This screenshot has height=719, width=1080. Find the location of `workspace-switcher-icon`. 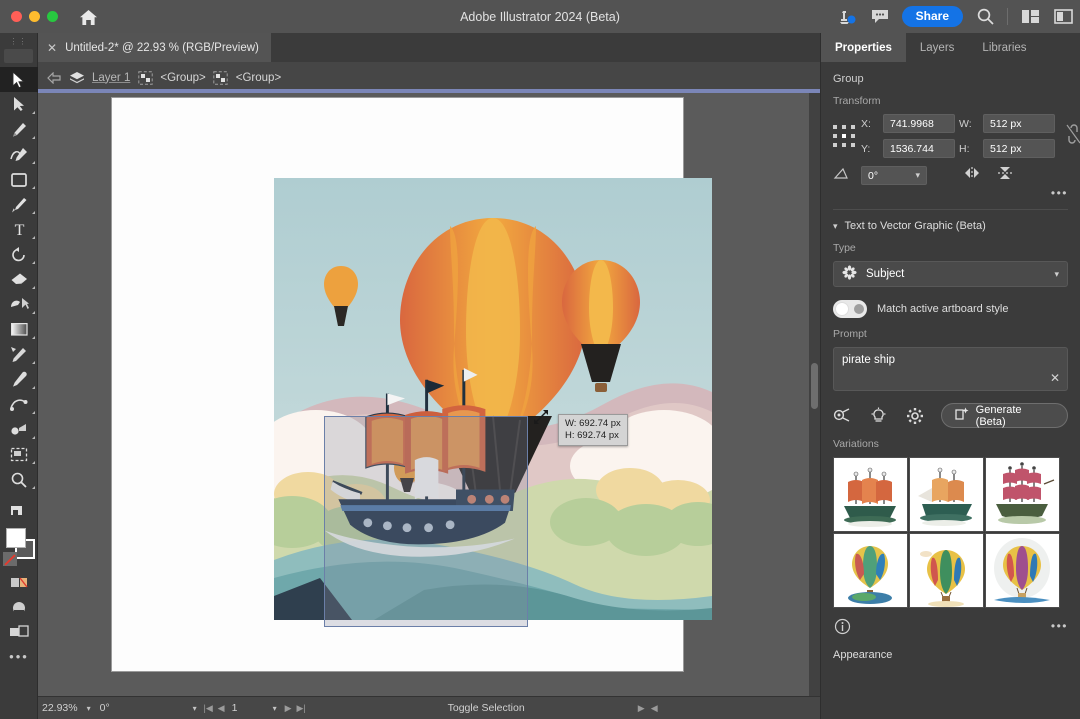

workspace-switcher-icon is located at coordinates (1063, 17).